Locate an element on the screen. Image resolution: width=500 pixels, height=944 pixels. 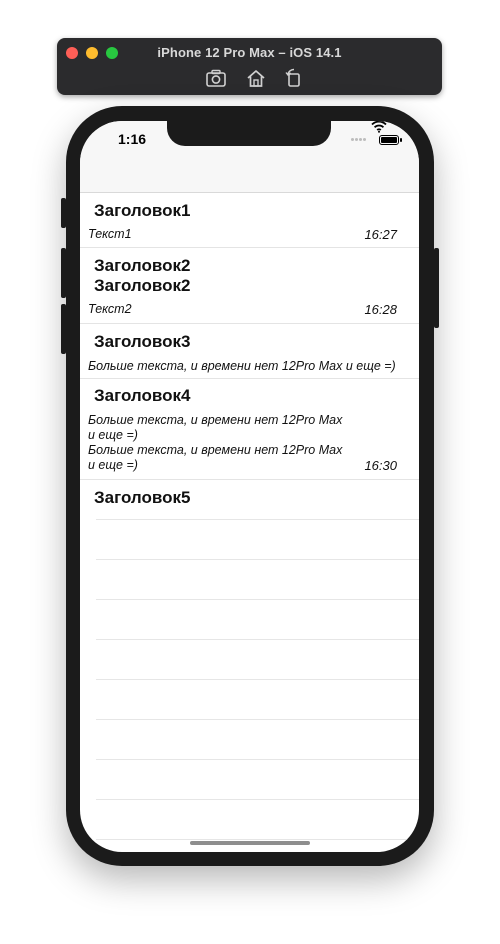
mute-switch is located at coordinates (63, 213).